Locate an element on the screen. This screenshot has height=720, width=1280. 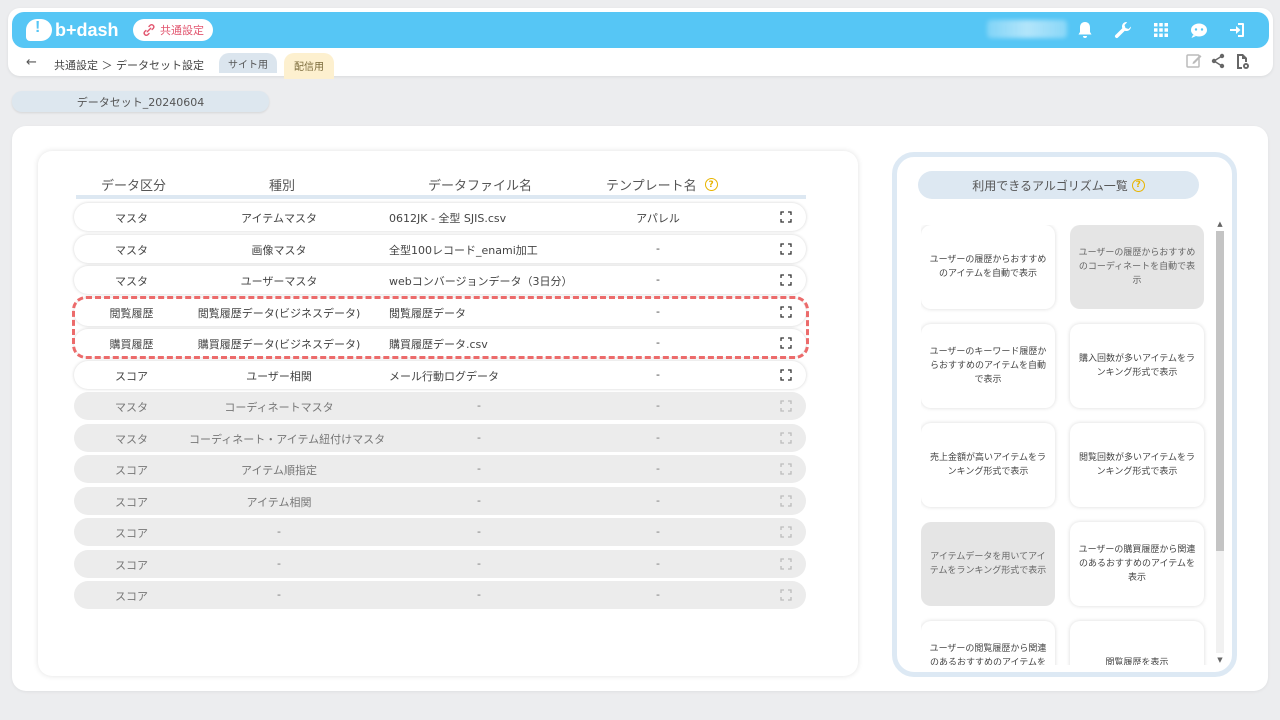
algorithm-card-label: アイテムデータを用いてアイテムをランキング形式で表示 is located at coordinates (988, 564).